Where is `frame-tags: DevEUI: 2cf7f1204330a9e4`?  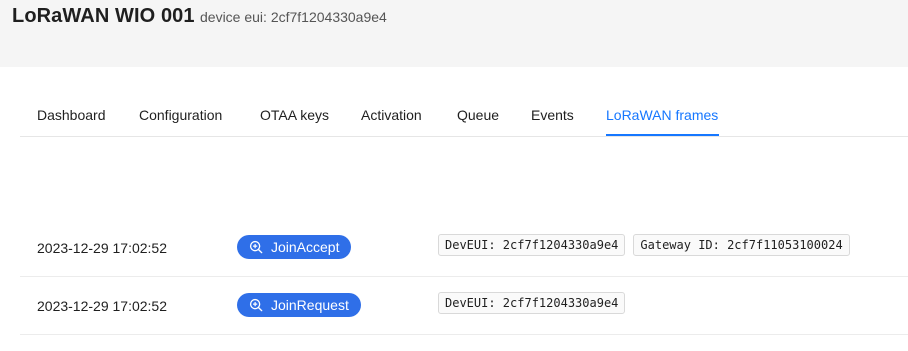 frame-tags: DevEUI: 2cf7f1204330a9e4 is located at coordinates (532, 303).